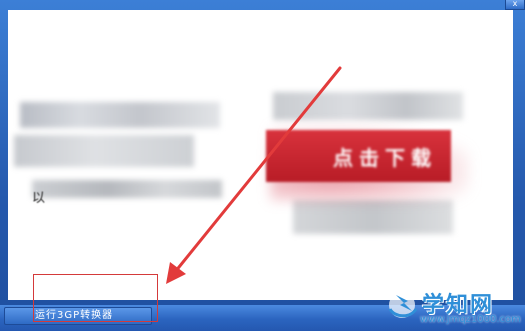 The height and width of the screenshot is (331, 525). What do you see at coordinates (452, 307) in the screenshot?
I see `site-watermark: 学知网 www.jmqz1000.com` at bounding box center [452, 307].